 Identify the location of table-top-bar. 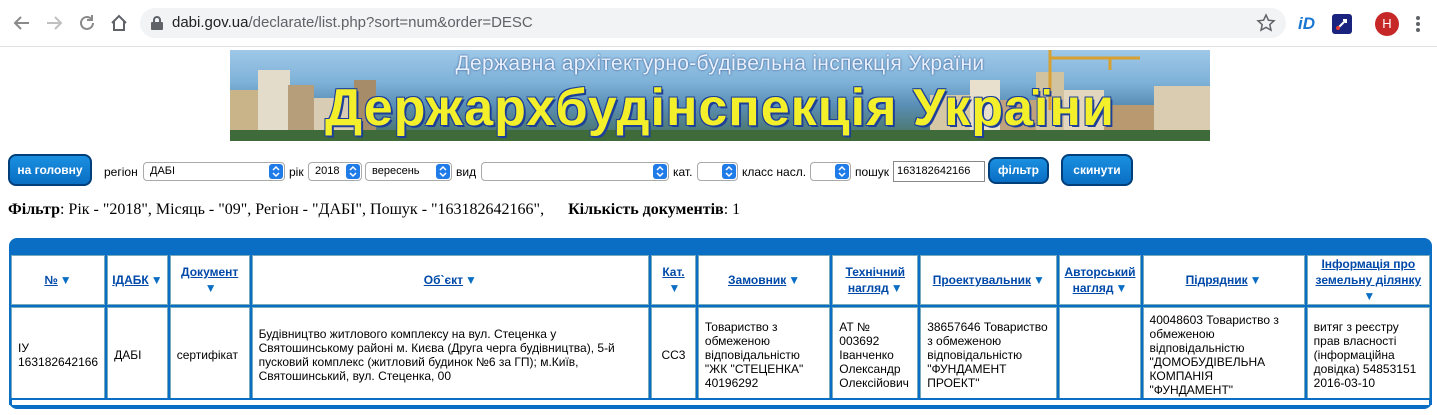
(720, 246).